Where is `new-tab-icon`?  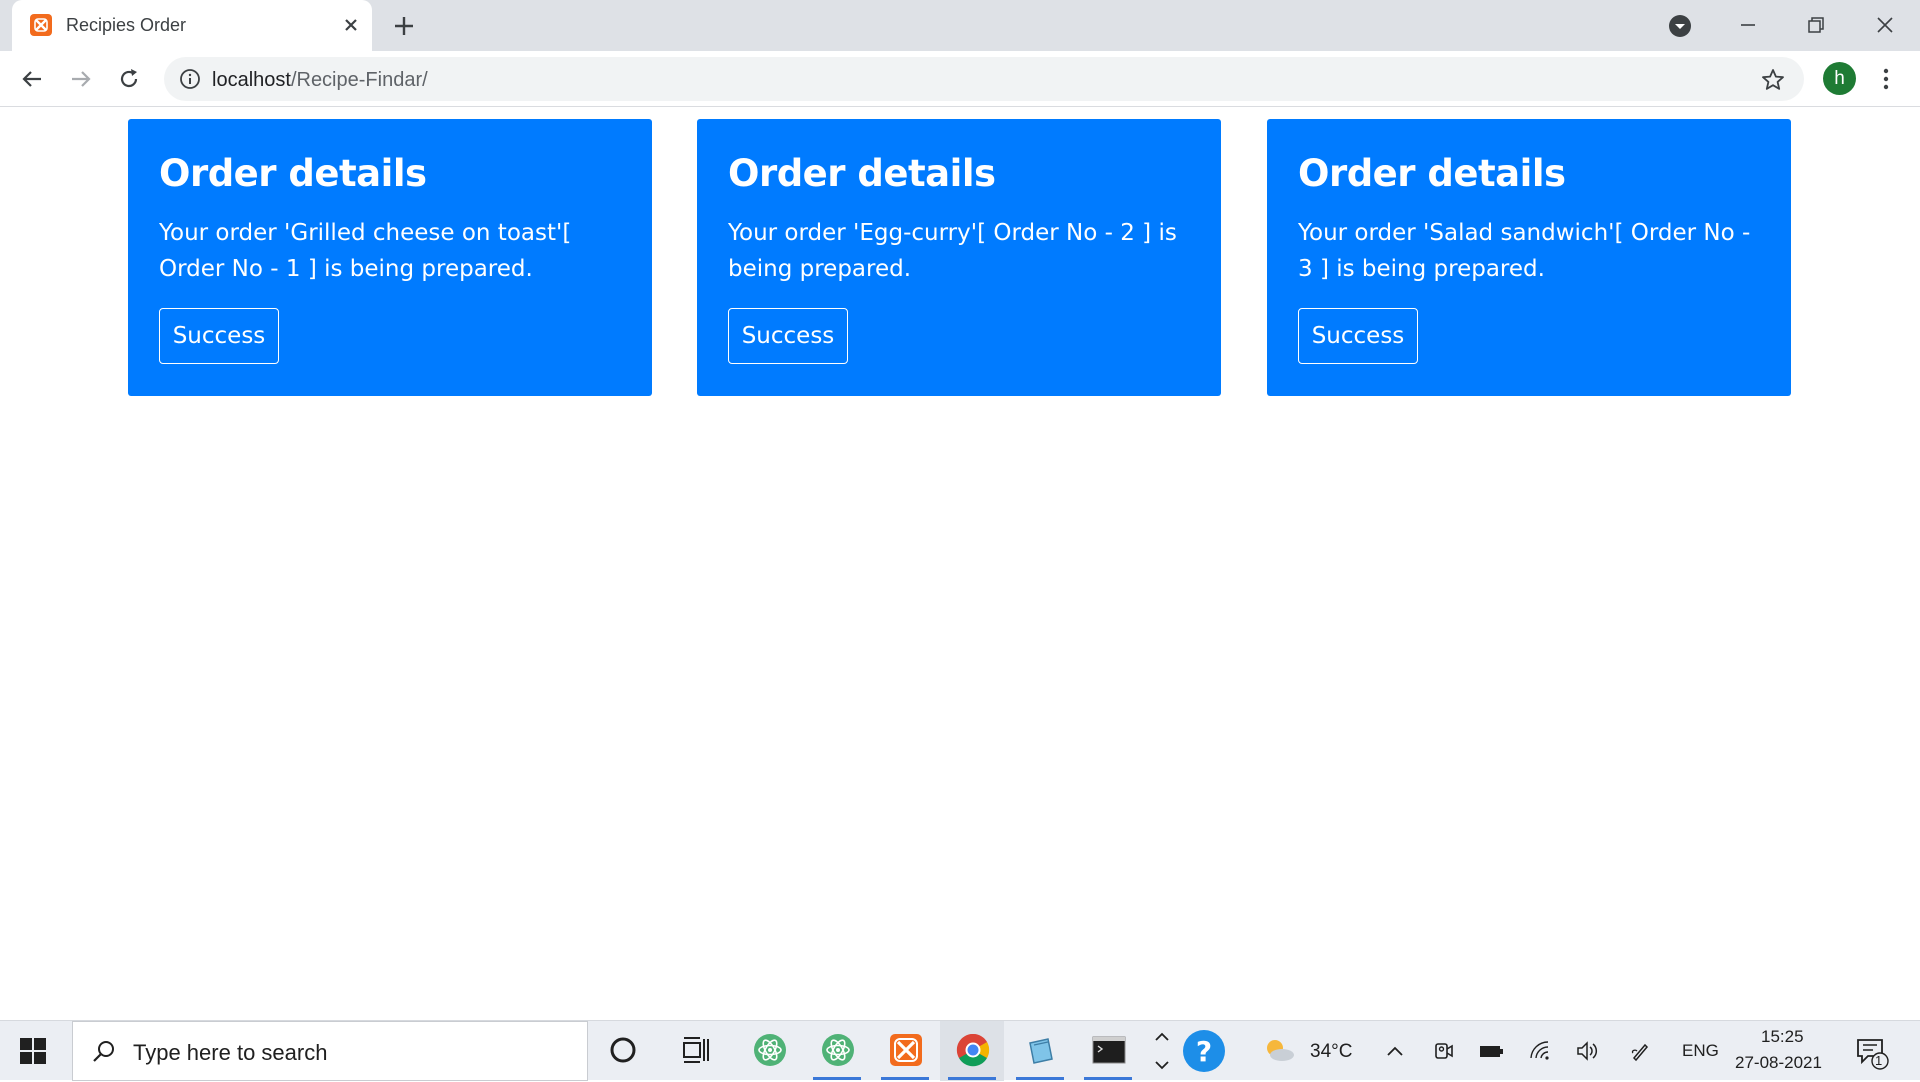 new-tab-icon is located at coordinates (404, 26).